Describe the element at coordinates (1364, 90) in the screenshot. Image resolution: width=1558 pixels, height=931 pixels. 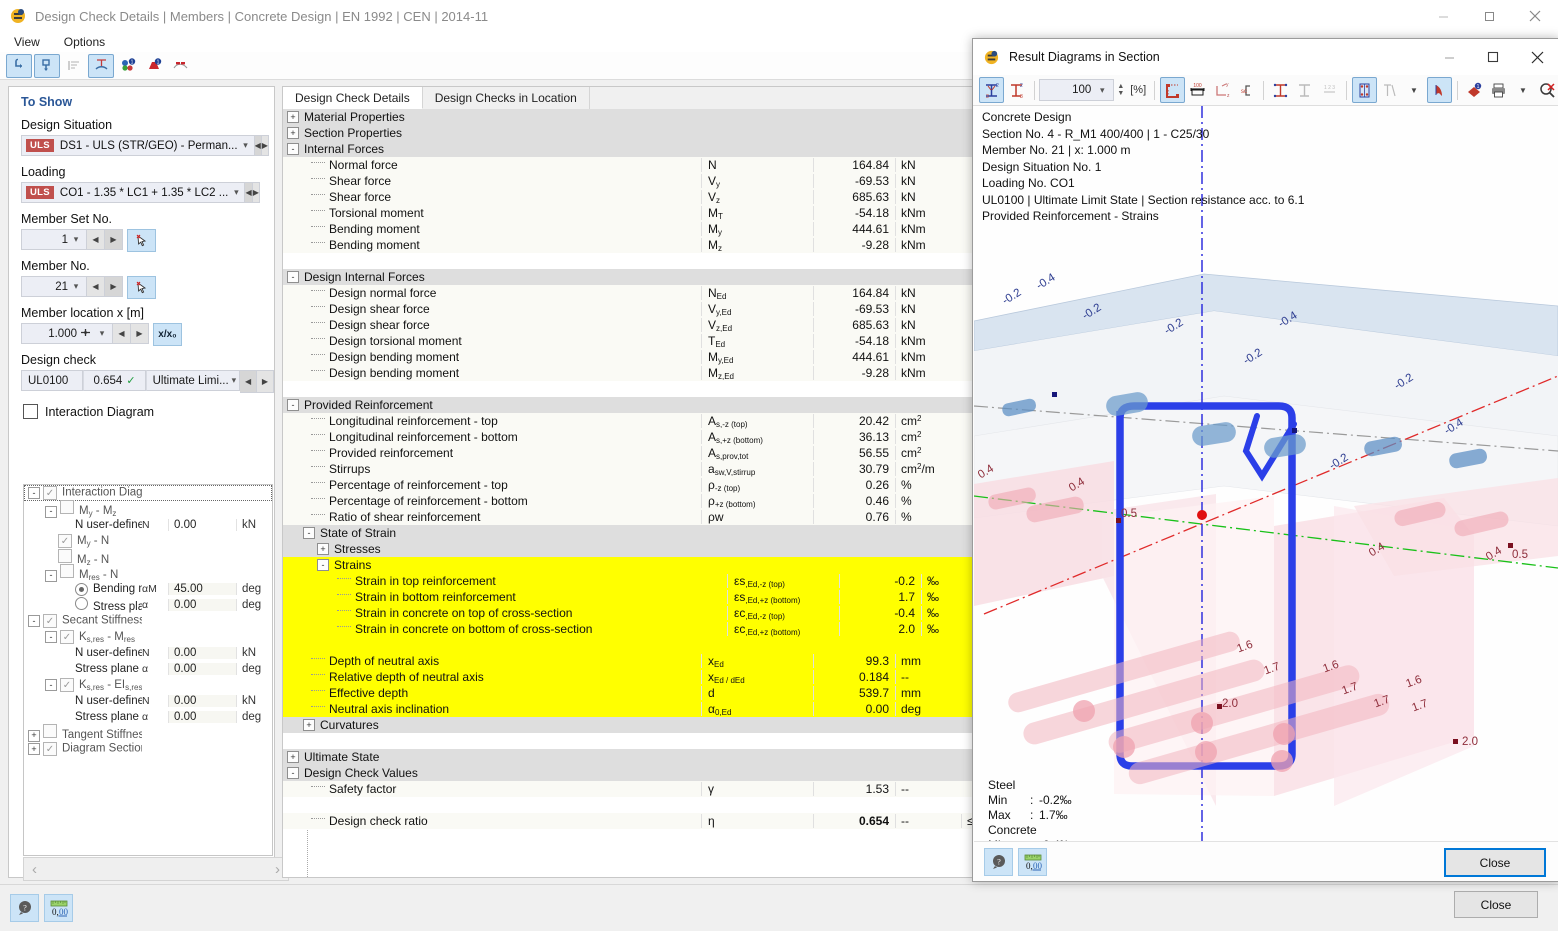
I see `reinforcement-icon` at that location.